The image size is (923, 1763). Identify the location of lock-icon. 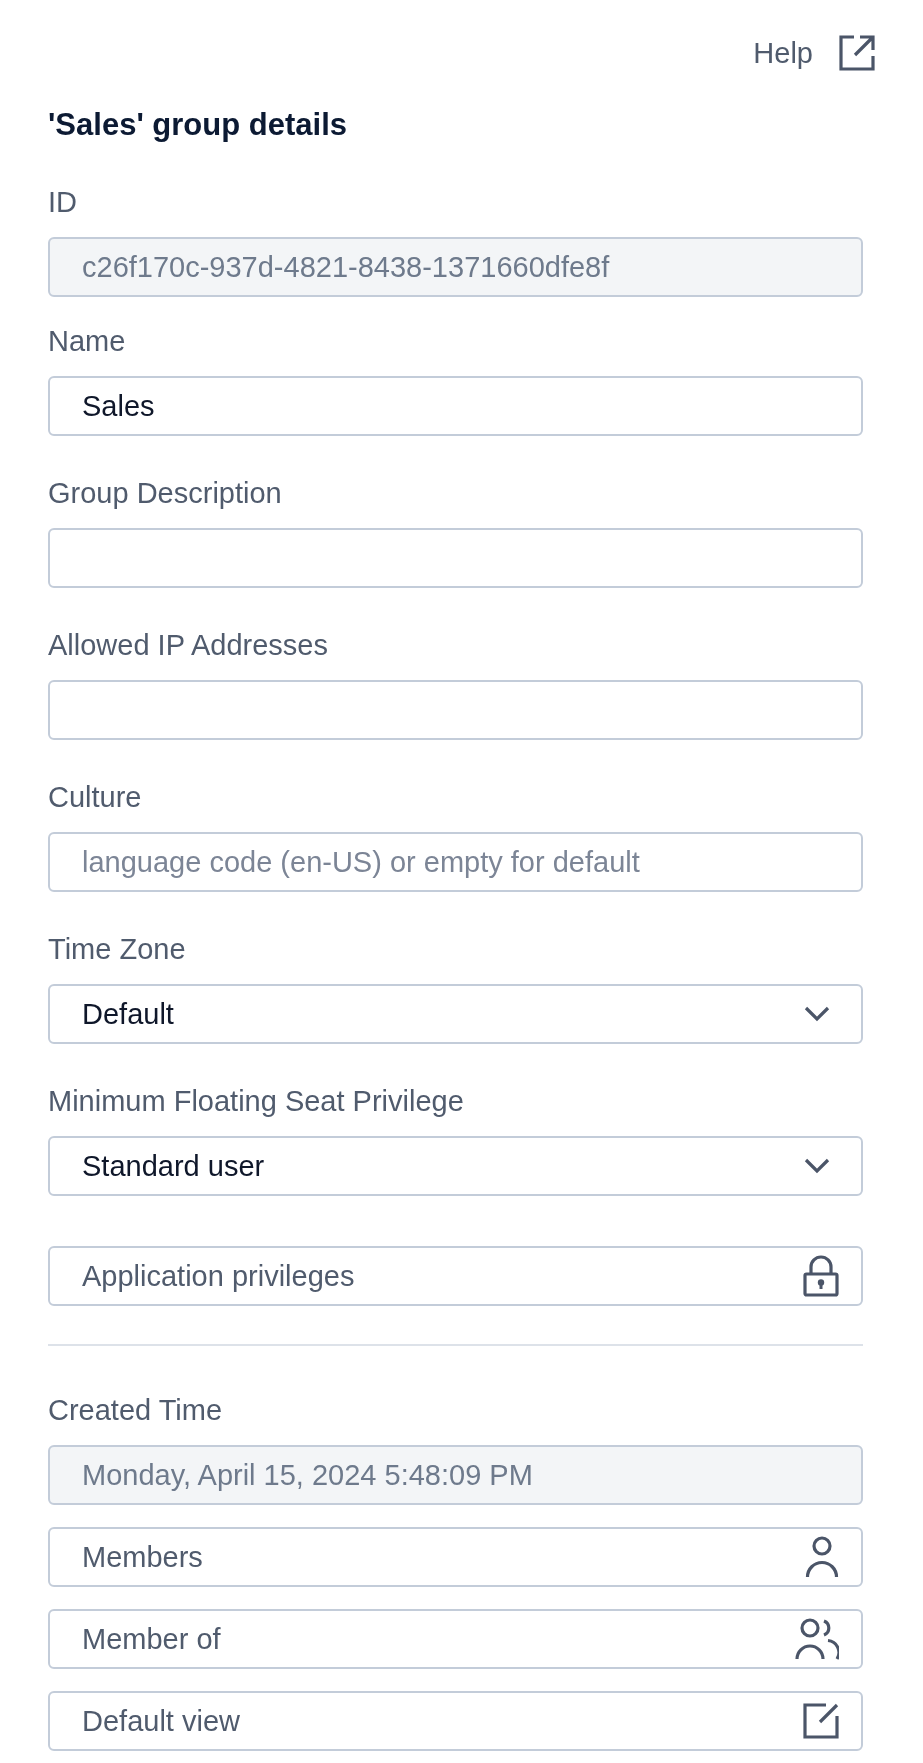
(821, 1276).